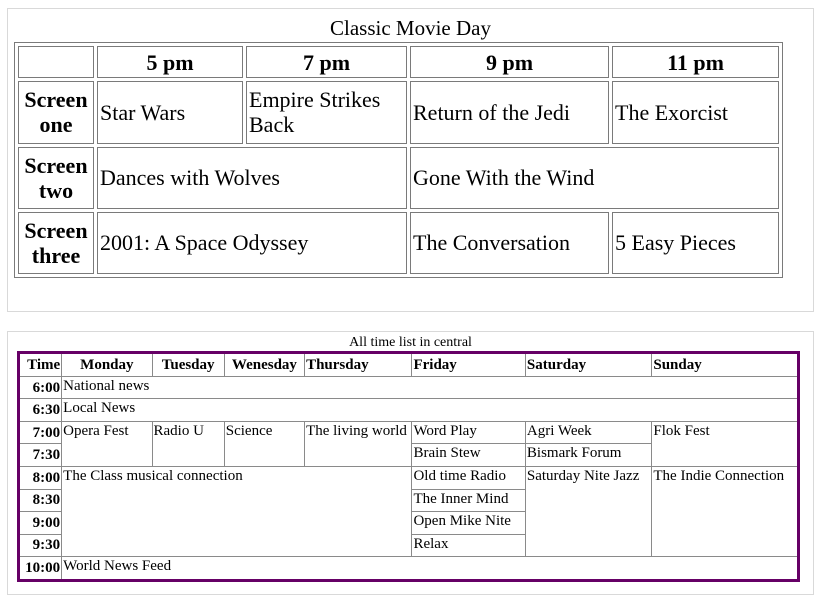 Image resolution: width=831 pixels, height=602 pixels. Describe the element at coordinates (588, 511) in the screenshot. I see `program-cell: Saturday Nite Jazz` at that location.